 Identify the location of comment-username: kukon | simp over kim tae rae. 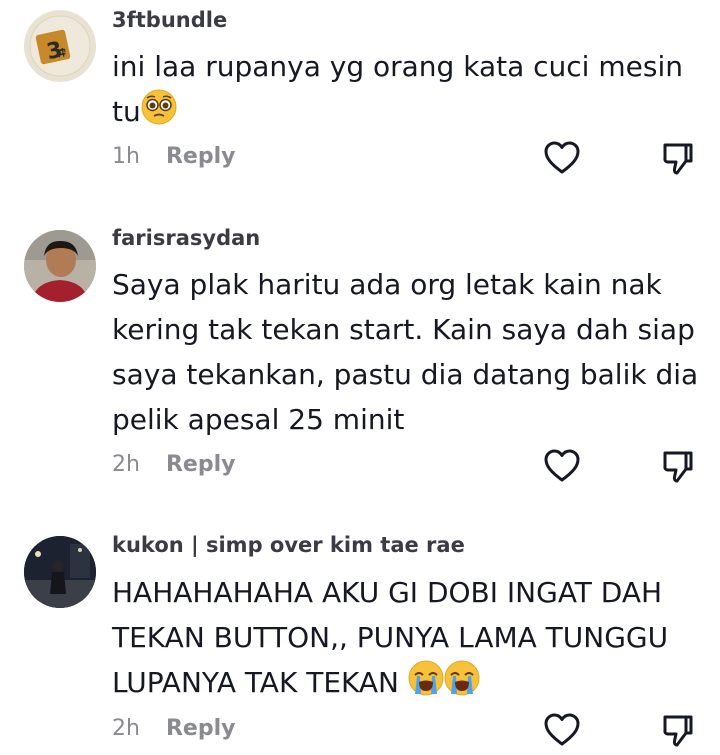
(288, 545).